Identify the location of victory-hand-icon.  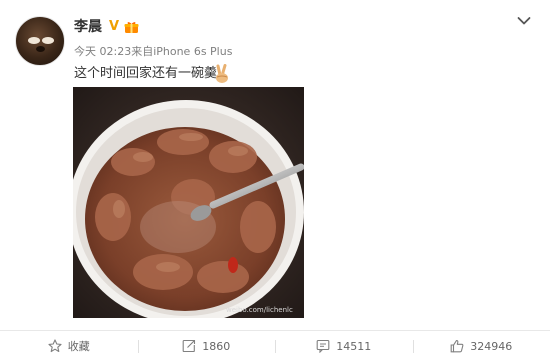
(222, 73).